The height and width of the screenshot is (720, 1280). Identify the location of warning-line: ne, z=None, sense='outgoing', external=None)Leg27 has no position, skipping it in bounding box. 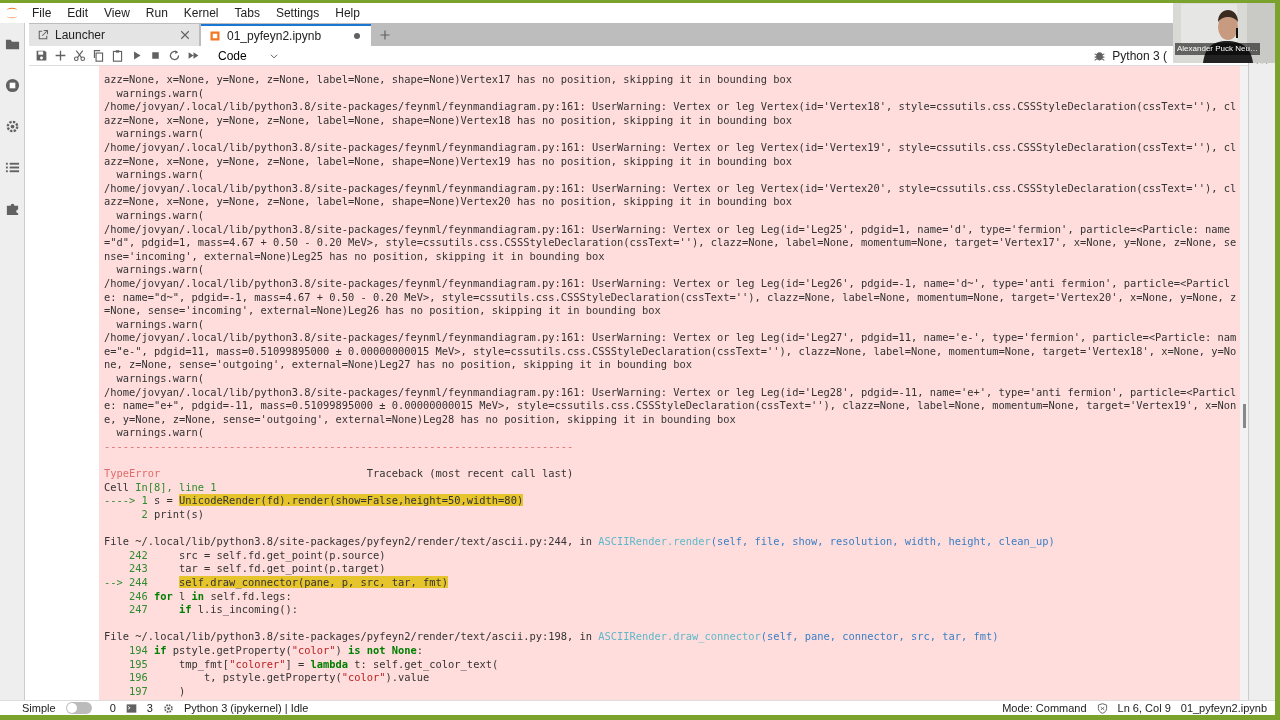
(399, 365).